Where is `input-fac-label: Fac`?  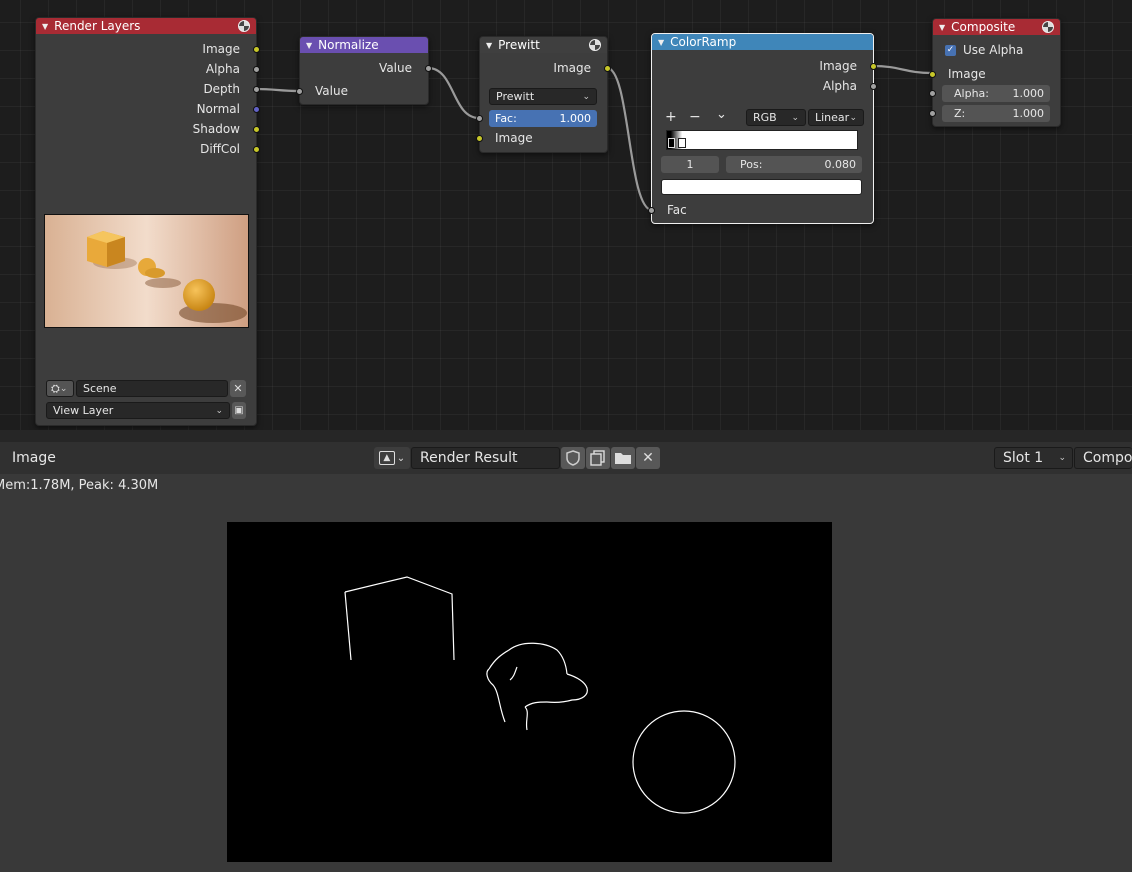 input-fac-label: Fac is located at coordinates (677, 210).